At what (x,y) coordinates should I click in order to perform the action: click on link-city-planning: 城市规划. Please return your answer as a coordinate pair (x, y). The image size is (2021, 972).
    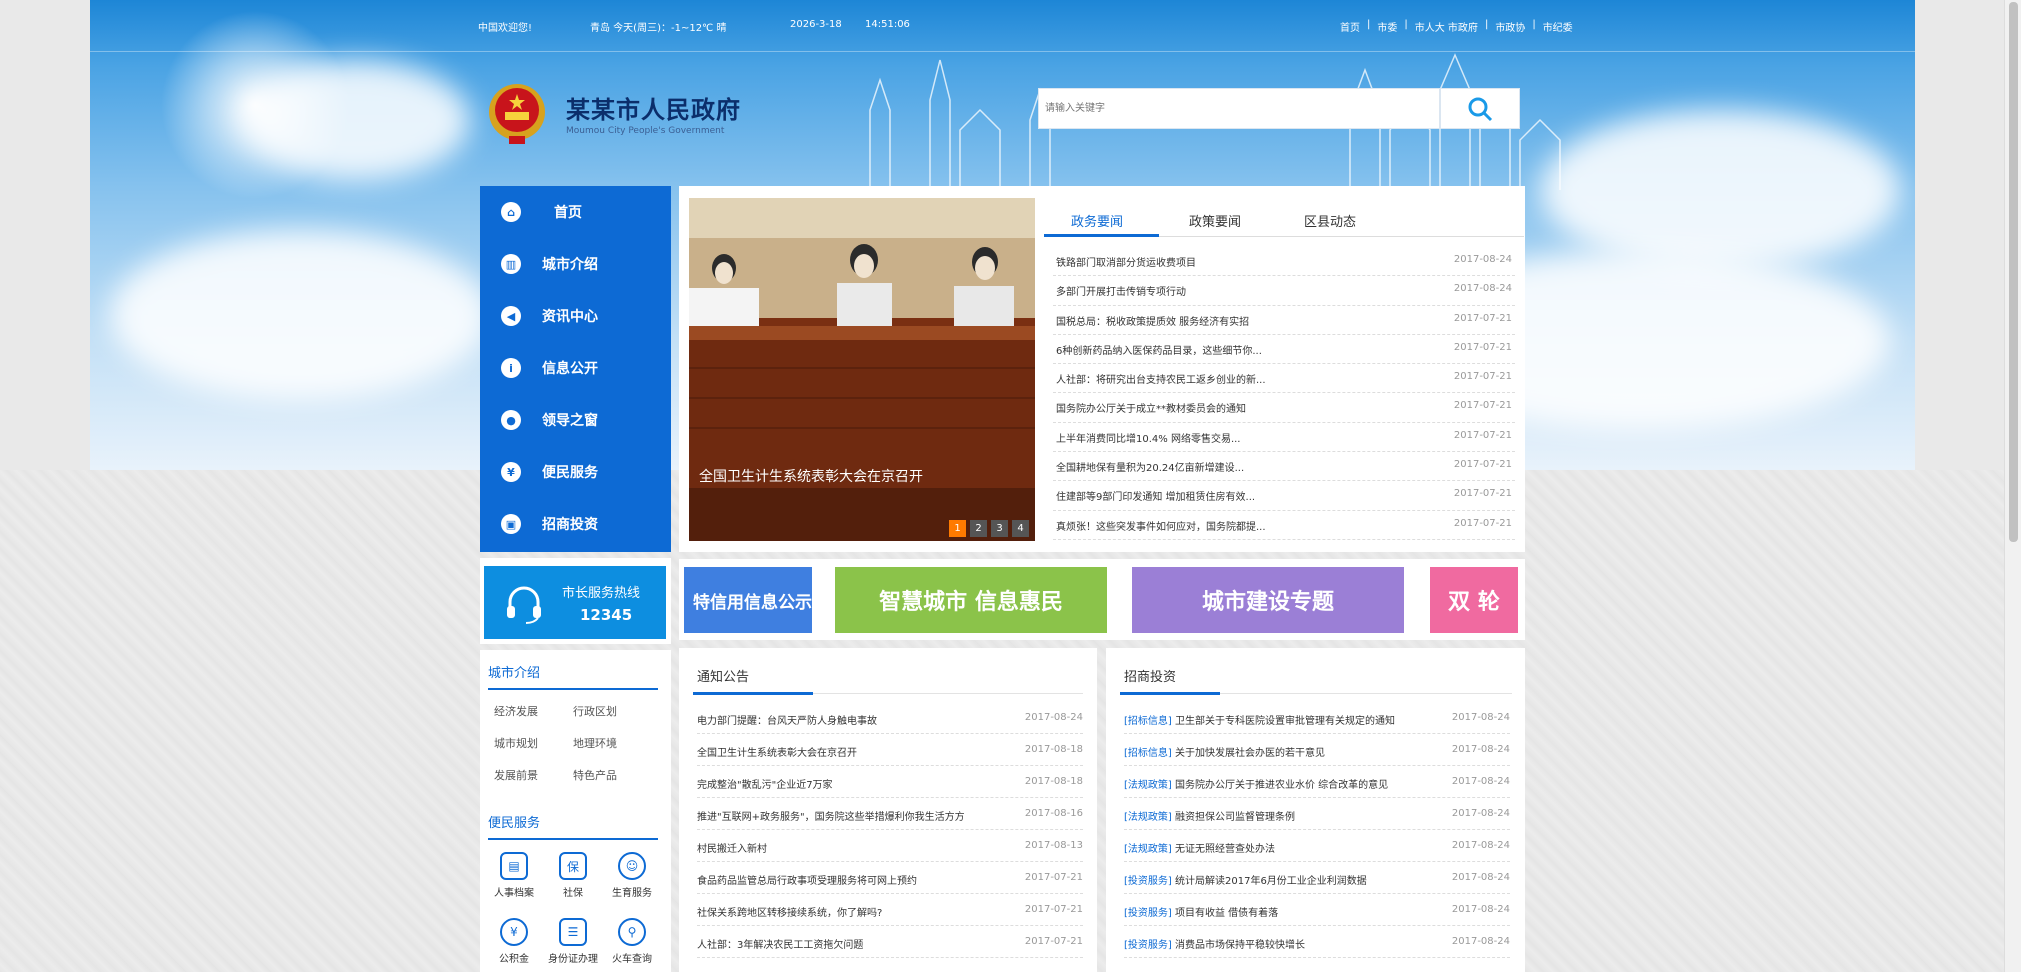
    Looking at the image, I should click on (516, 743).